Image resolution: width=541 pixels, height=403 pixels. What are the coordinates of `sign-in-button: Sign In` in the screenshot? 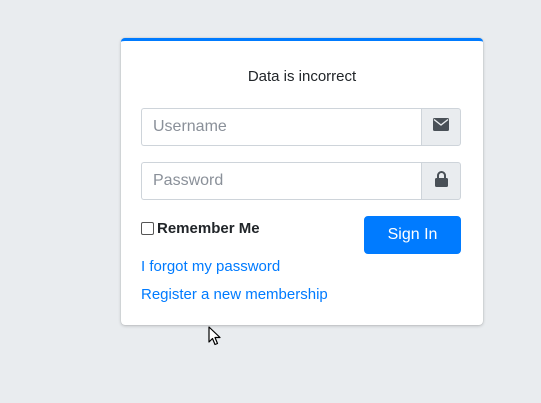 It's located at (412, 235).